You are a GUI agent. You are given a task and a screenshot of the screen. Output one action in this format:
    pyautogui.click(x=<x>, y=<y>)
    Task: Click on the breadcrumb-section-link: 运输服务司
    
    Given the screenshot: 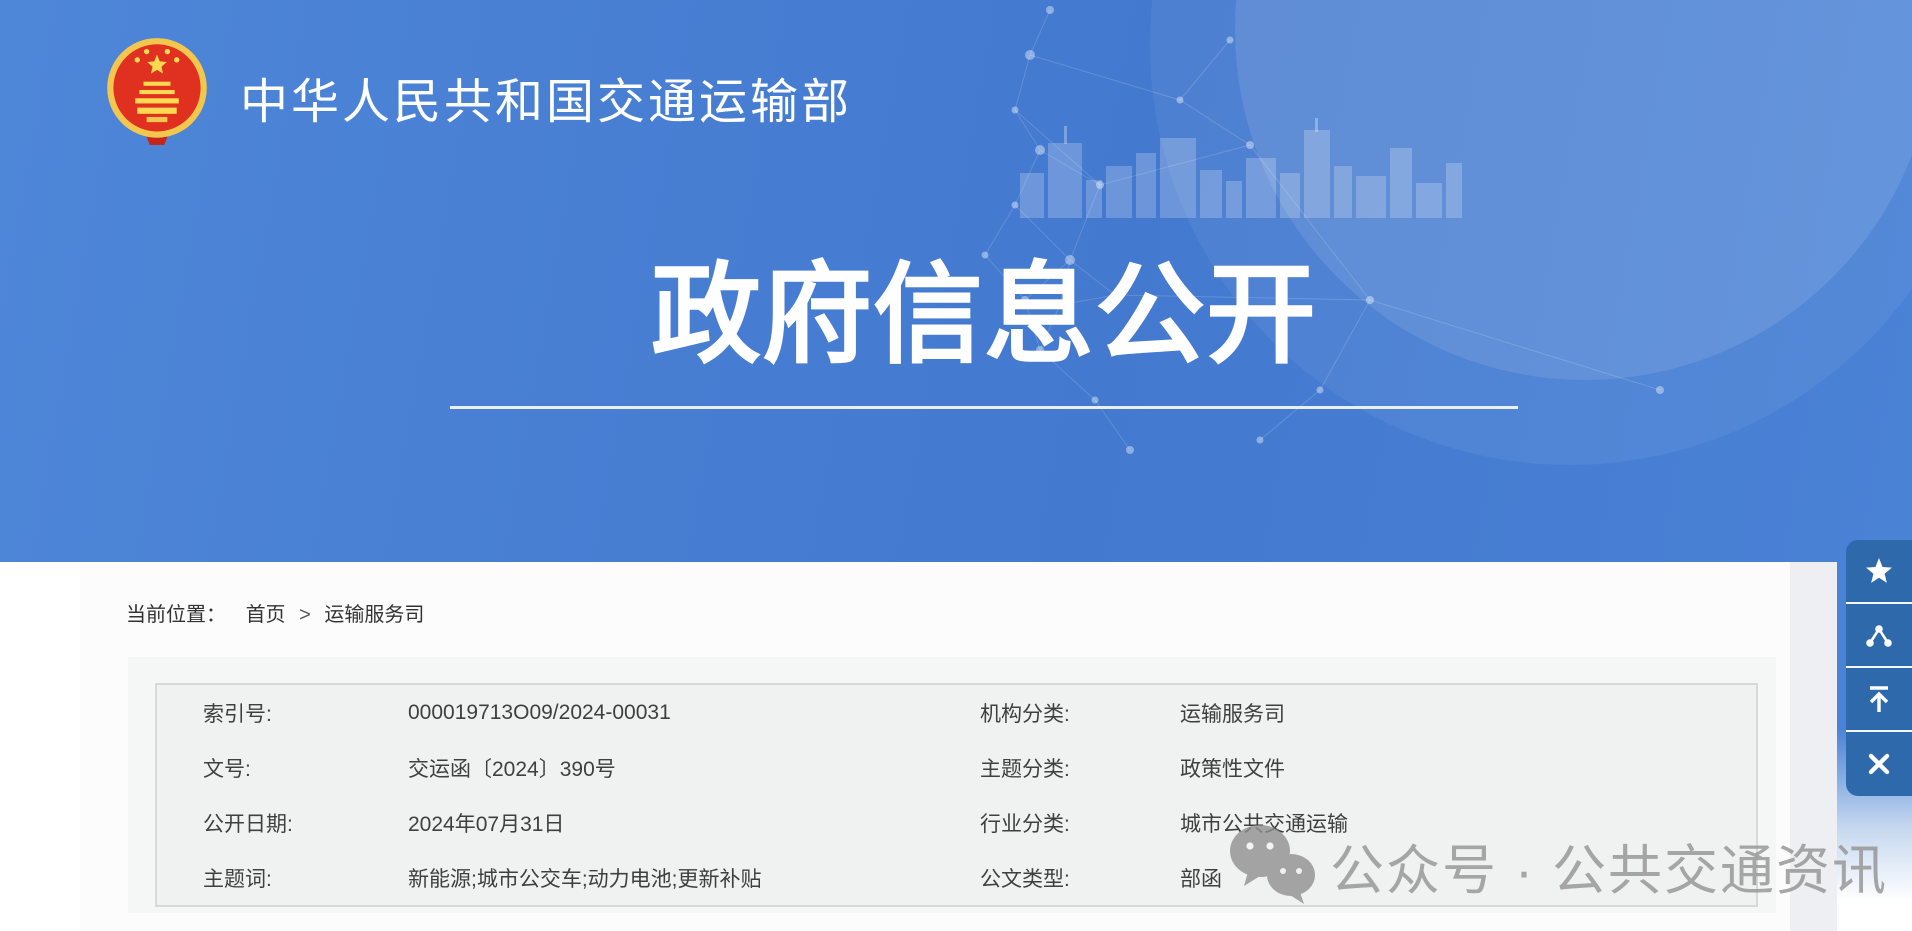 What is the action you would take?
    pyautogui.click(x=374, y=615)
    